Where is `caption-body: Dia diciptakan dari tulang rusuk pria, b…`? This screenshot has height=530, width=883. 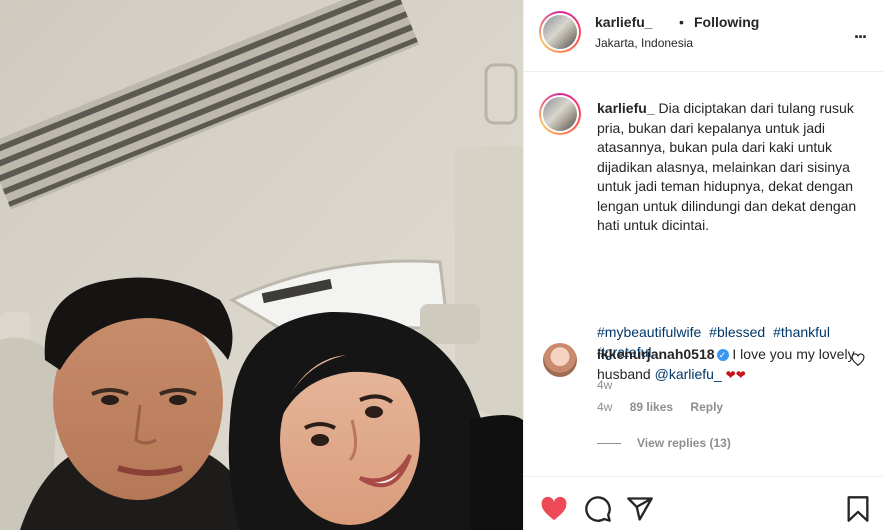 caption-body: Dia diciptakan dari tulang rusuk pria, b… is located at coordinates (727, 166).